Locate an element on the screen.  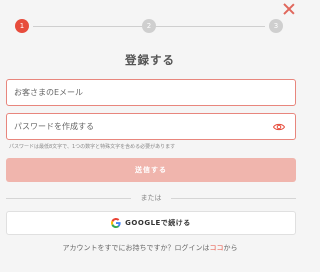
google-signin-button: GOOGLEで続ける is located at coordinates (151, 223).